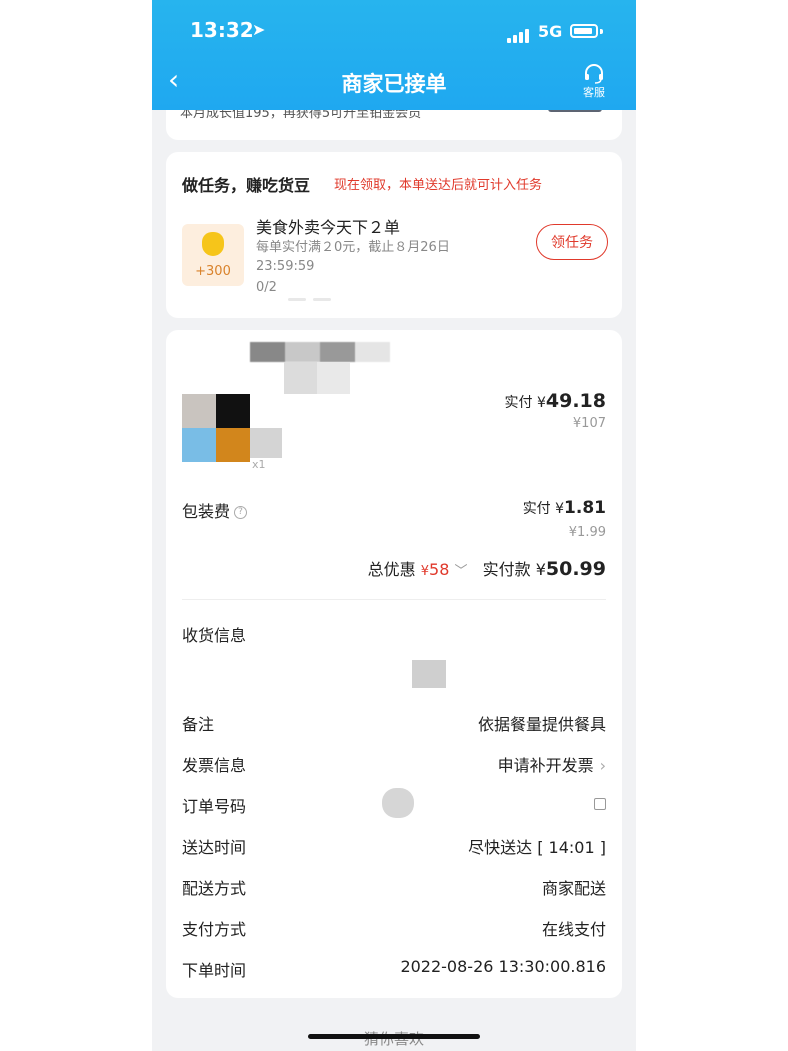 Image resolution: width=788 pixels, height=1051 pixels. What do you see at coordinates (266, 443) in the screenshot?
I see `product-name-blur` at bounding box center [266, 443].